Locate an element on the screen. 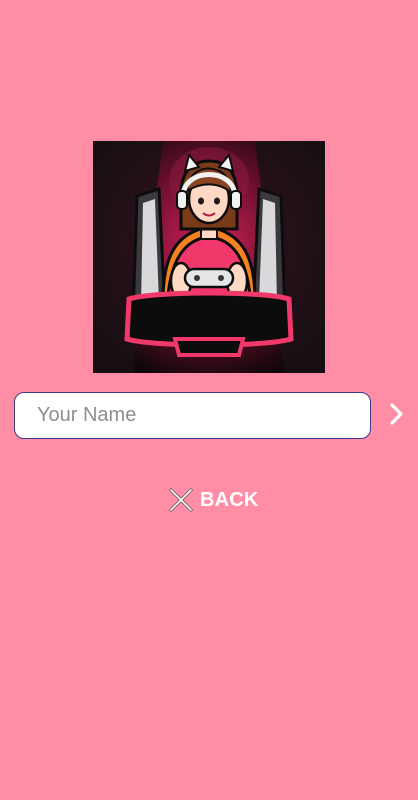 The image size is (418, 800). back-button: BACK is located at coordinates (213, 500).